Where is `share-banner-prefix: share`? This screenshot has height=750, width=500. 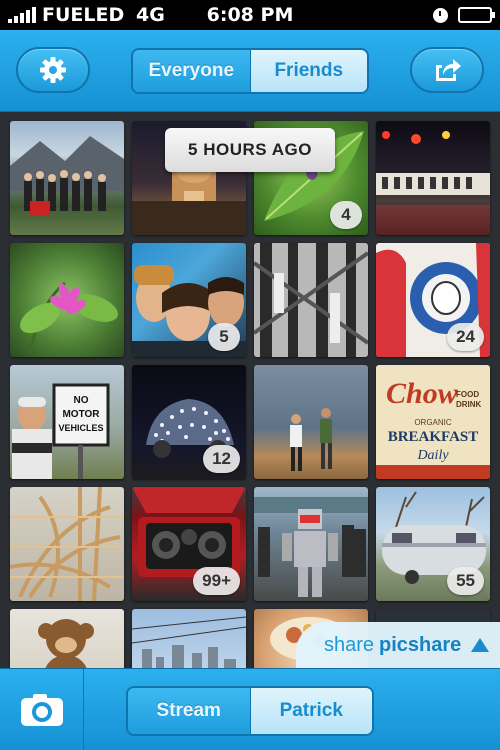
share-banner-prefix: share is located at coordinates (349, 644).